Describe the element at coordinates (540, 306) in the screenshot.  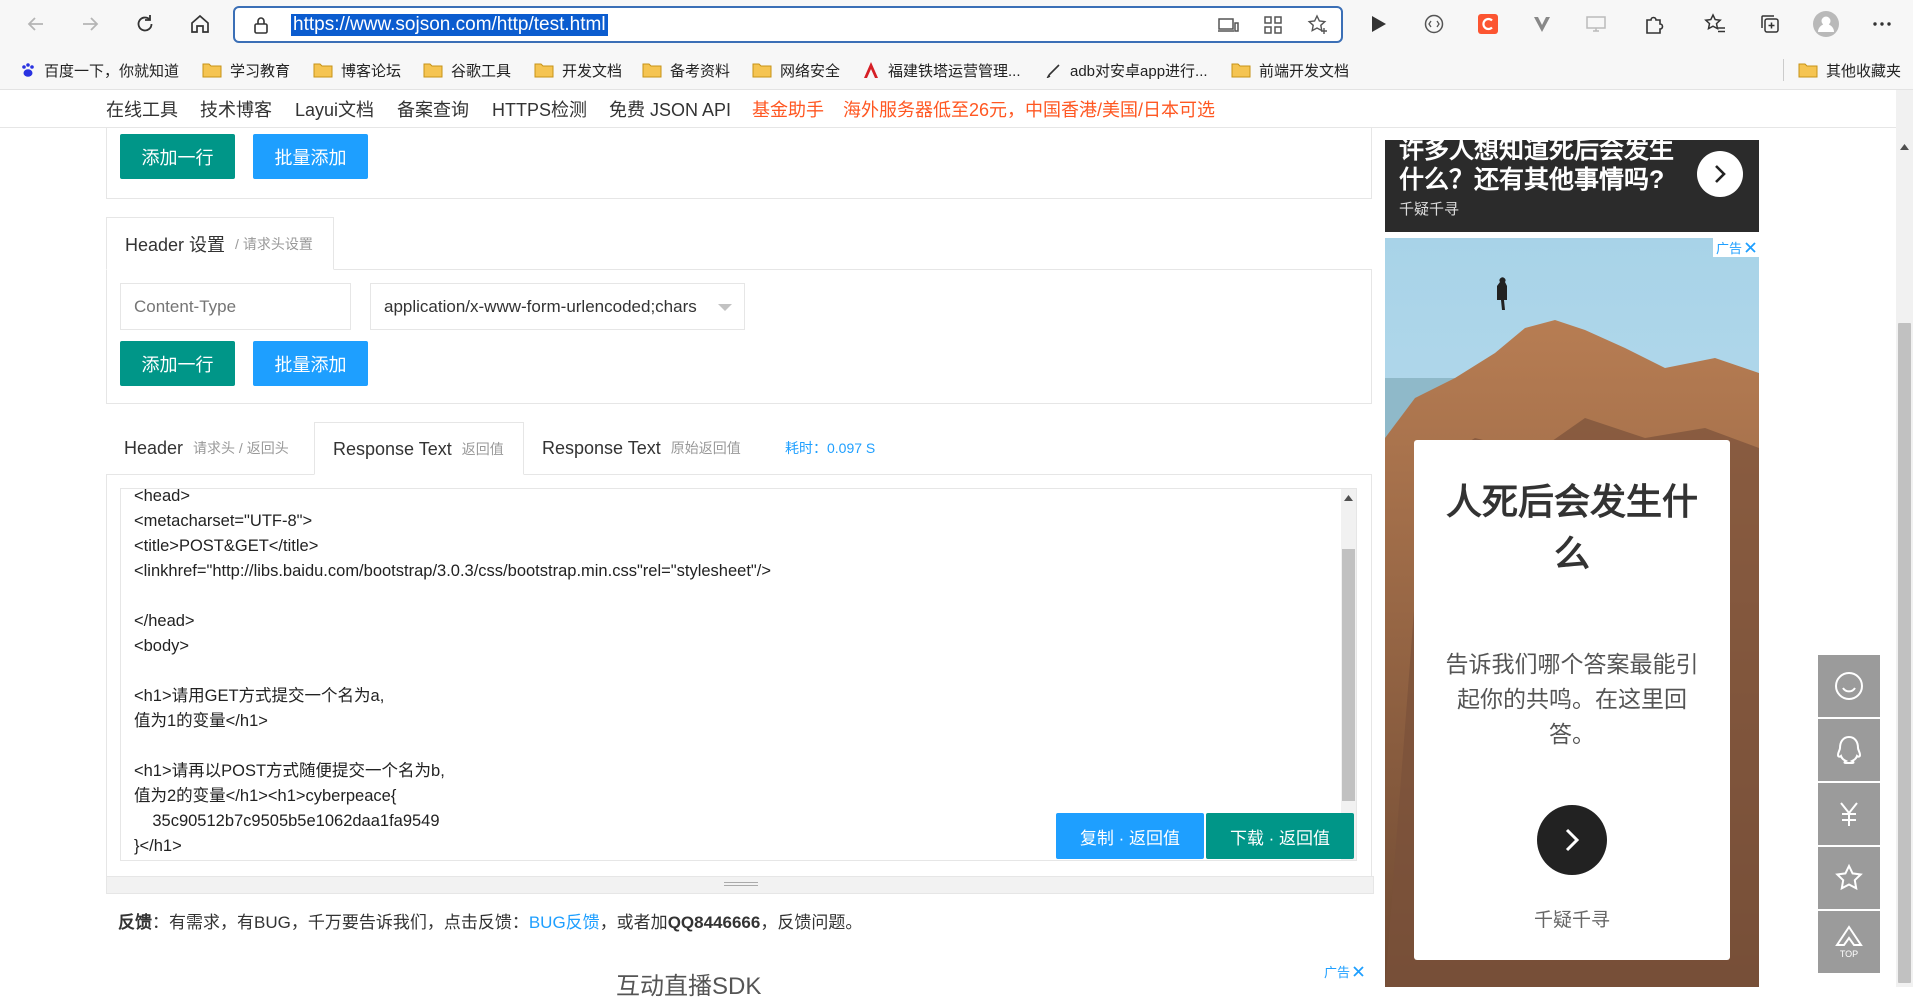
I see `header-value-text: application/x-www-form-urlencoded;chars` at that location.